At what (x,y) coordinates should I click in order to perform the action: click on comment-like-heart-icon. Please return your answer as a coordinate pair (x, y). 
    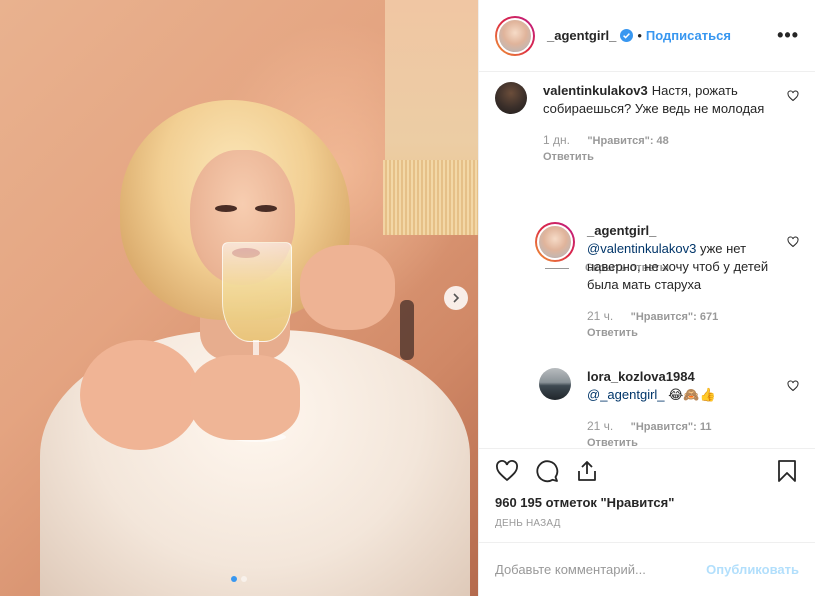
    Looking at the image, I should click on (793, 96).